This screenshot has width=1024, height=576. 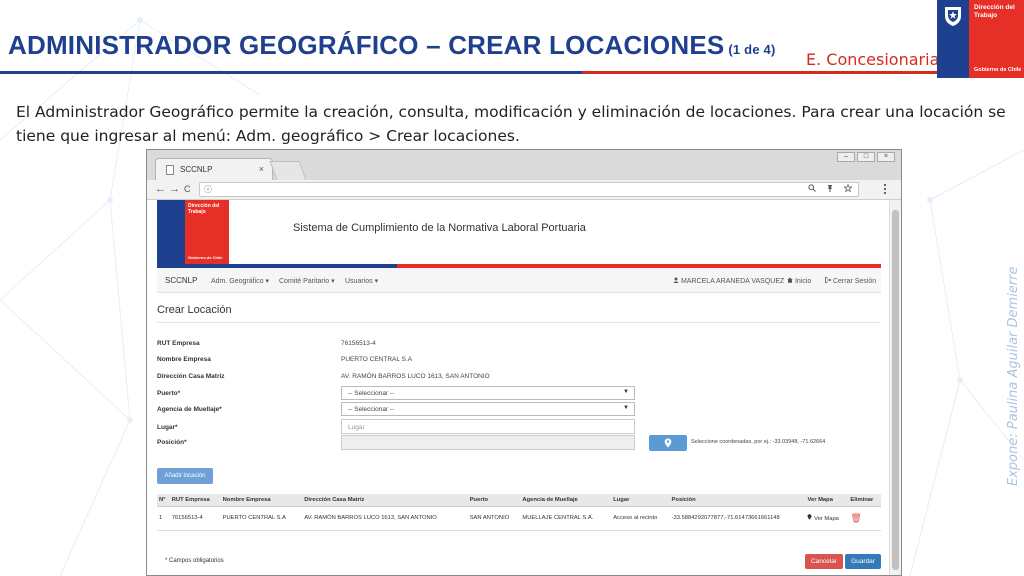 I want to click on cell-port: SAN ANTONIO, so click(x=494, y=518).